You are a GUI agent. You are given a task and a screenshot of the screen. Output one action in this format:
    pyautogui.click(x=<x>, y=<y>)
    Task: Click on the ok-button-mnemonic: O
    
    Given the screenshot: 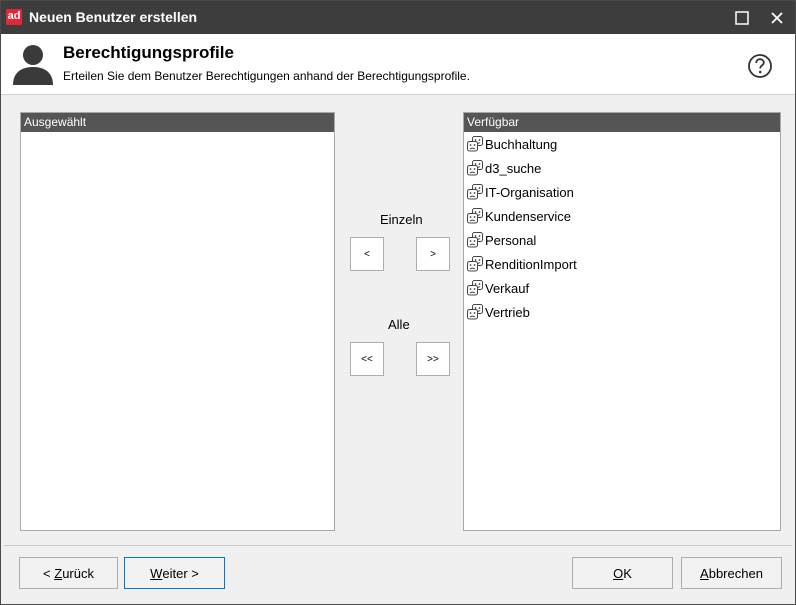 What is the action you would take?
    pyautogui.click(x=618, y=573)
    